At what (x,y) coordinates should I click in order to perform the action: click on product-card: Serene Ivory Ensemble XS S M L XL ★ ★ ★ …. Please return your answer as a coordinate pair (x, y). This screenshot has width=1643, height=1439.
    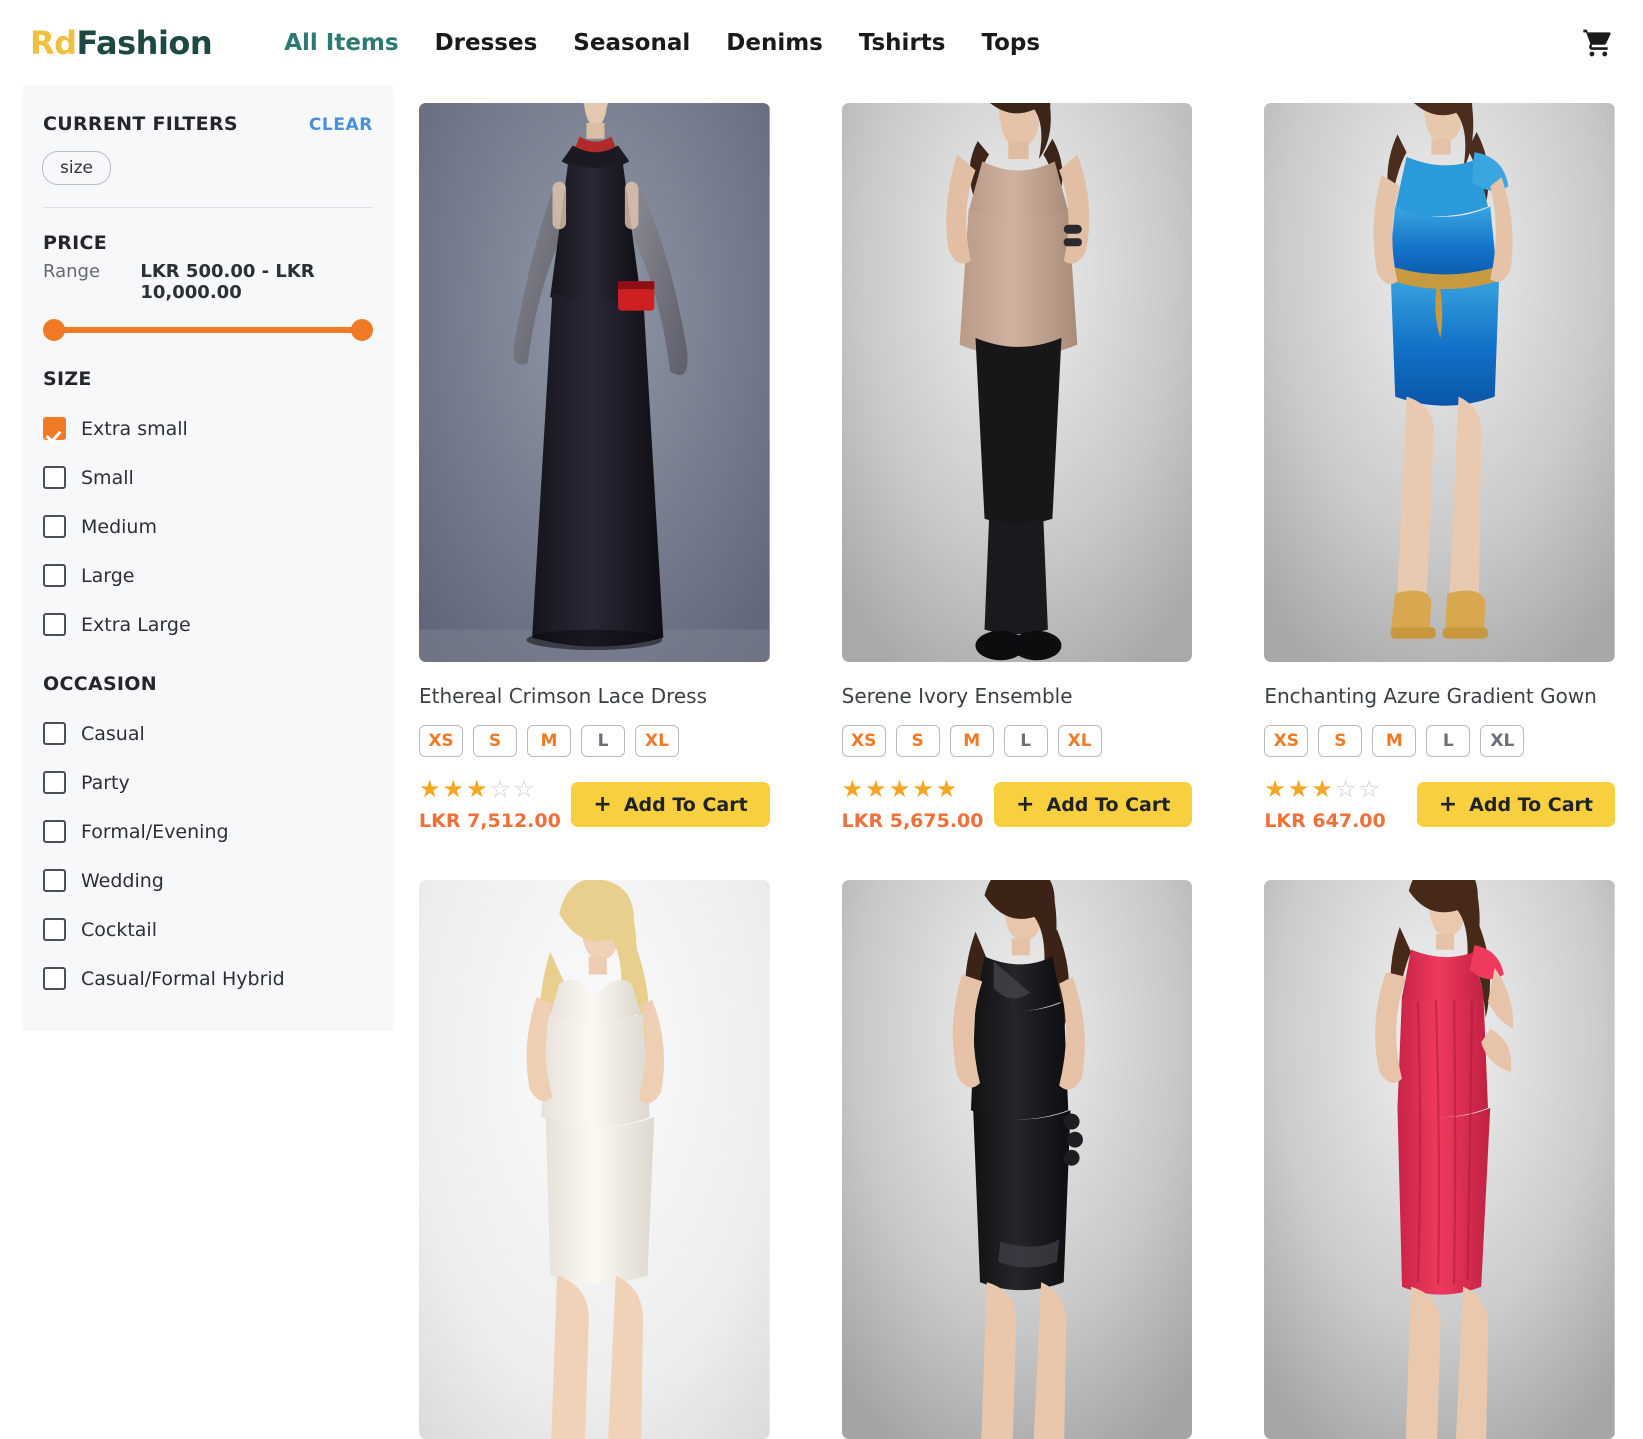
    Looking at the image, I should click on (1017, 467).